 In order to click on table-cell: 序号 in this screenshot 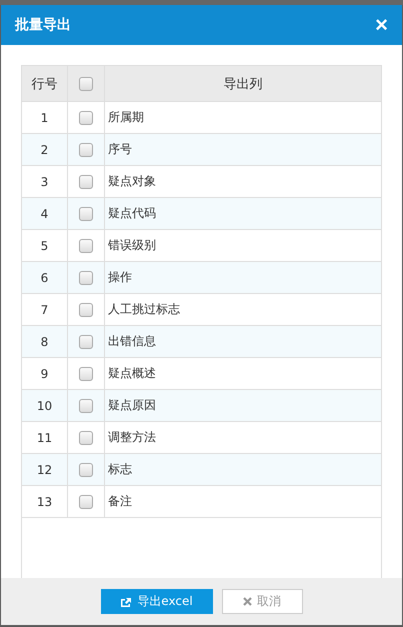, I will do `click(120, 149)`.